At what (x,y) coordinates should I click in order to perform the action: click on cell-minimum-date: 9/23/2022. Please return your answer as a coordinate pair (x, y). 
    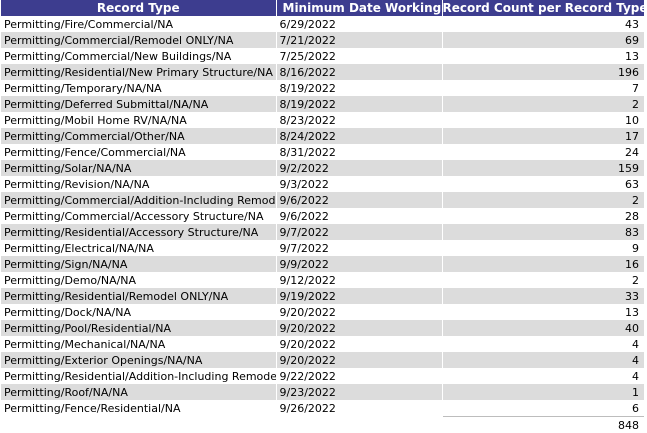
    Looking at the image, I should click on (359, 392).